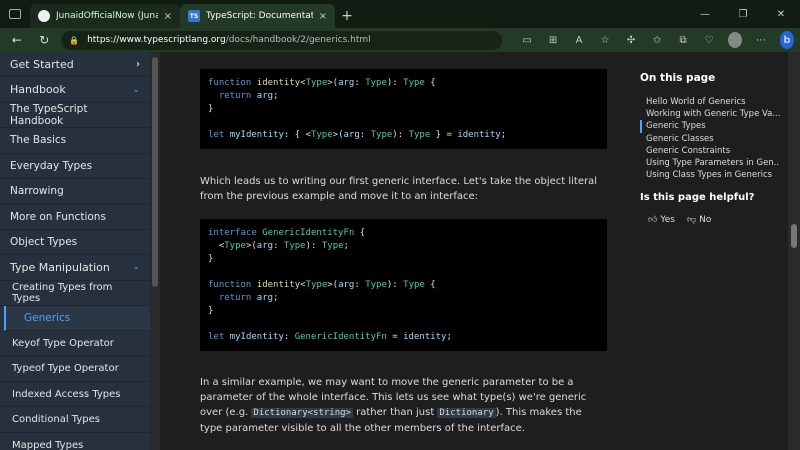  I want to click on sidebar-item-typescript-handbook: The TypeScript Handbook, so click(75, 116).